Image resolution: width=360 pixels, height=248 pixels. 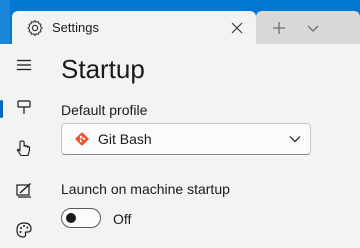 What do you see at coordinates (103, 69) in the screenshot?
I see `page-title: Startup` at bounding box center [103, 69].